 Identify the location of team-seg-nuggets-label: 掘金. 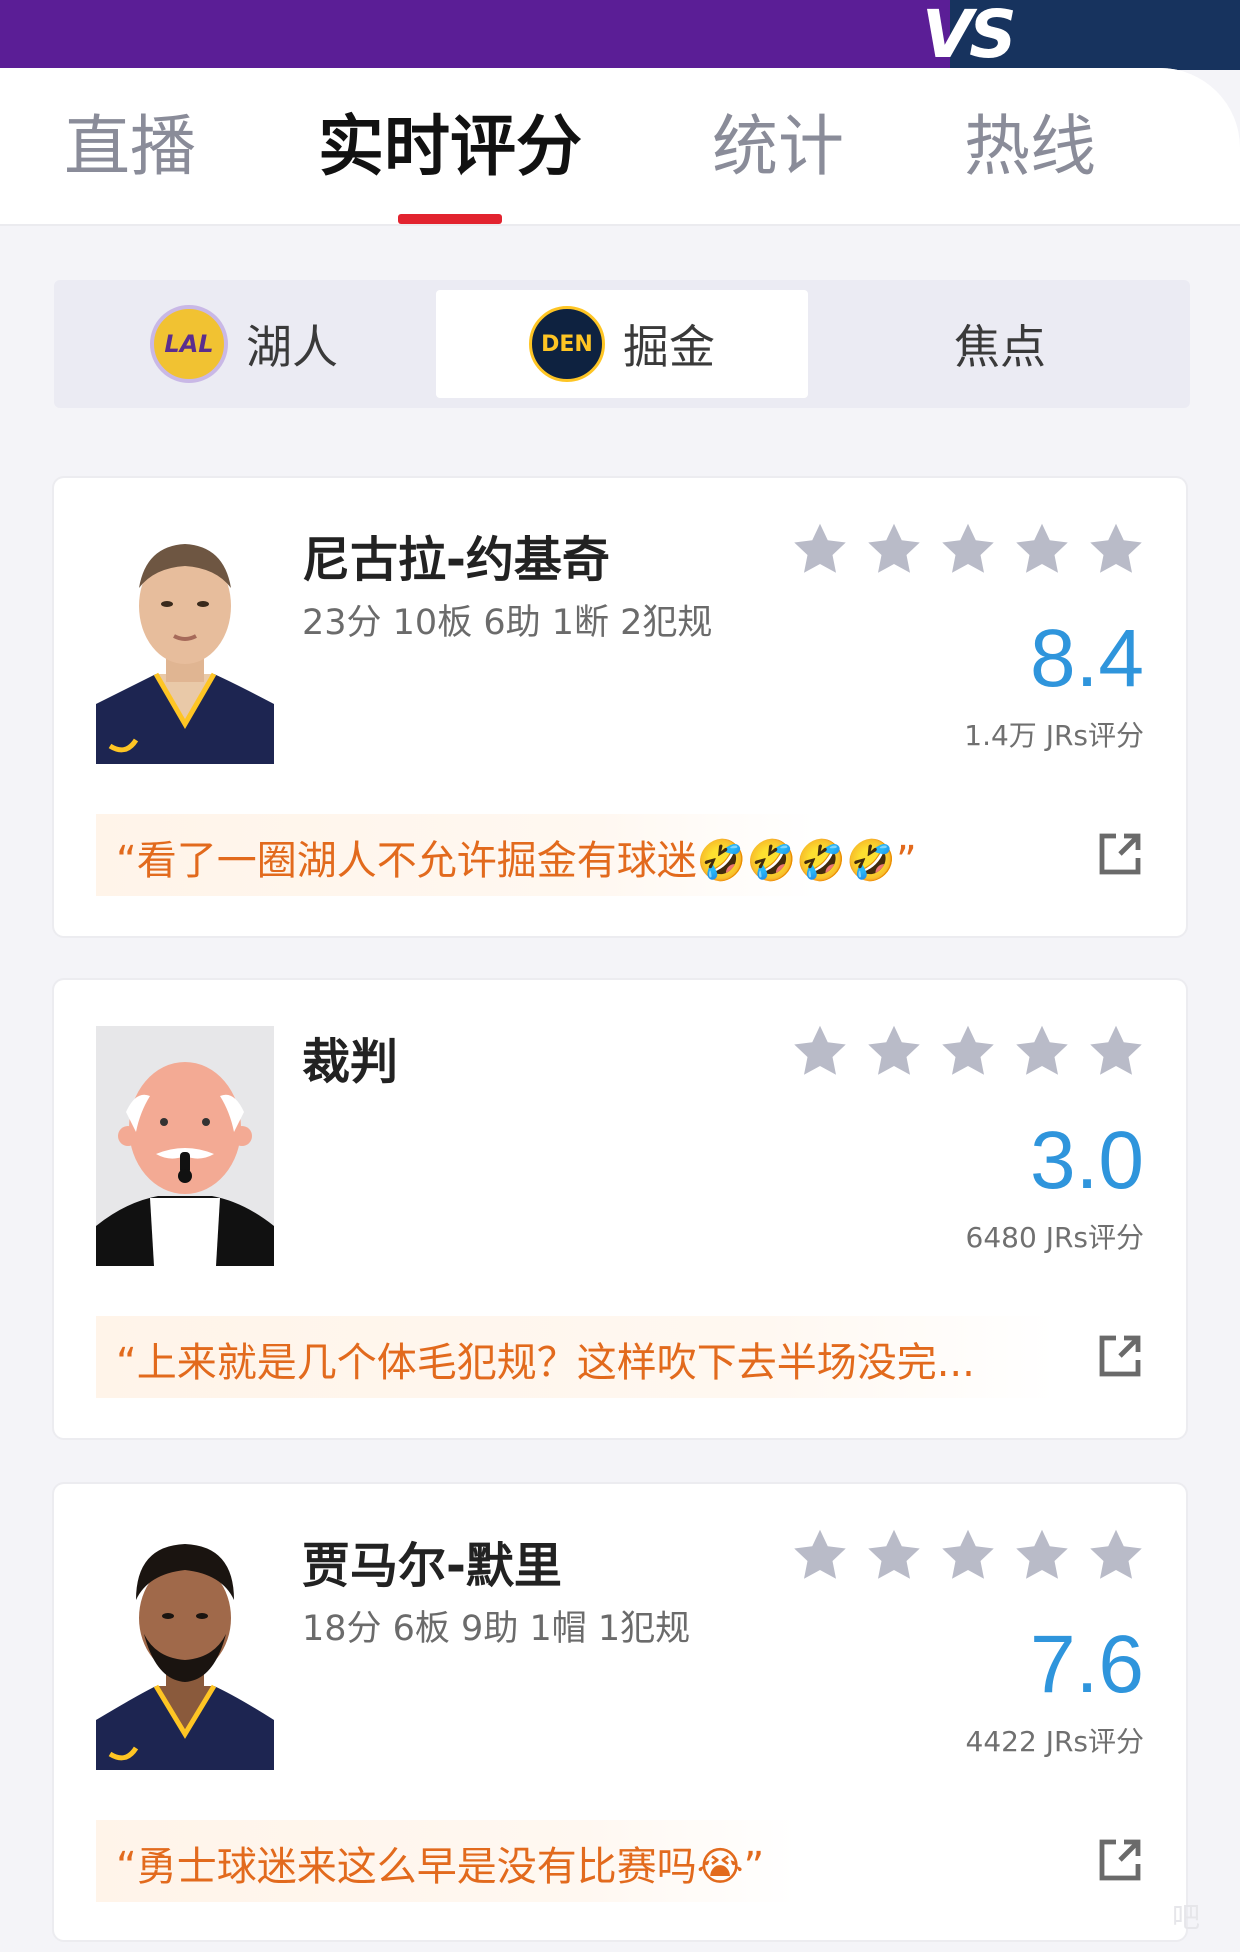
(669, 347).